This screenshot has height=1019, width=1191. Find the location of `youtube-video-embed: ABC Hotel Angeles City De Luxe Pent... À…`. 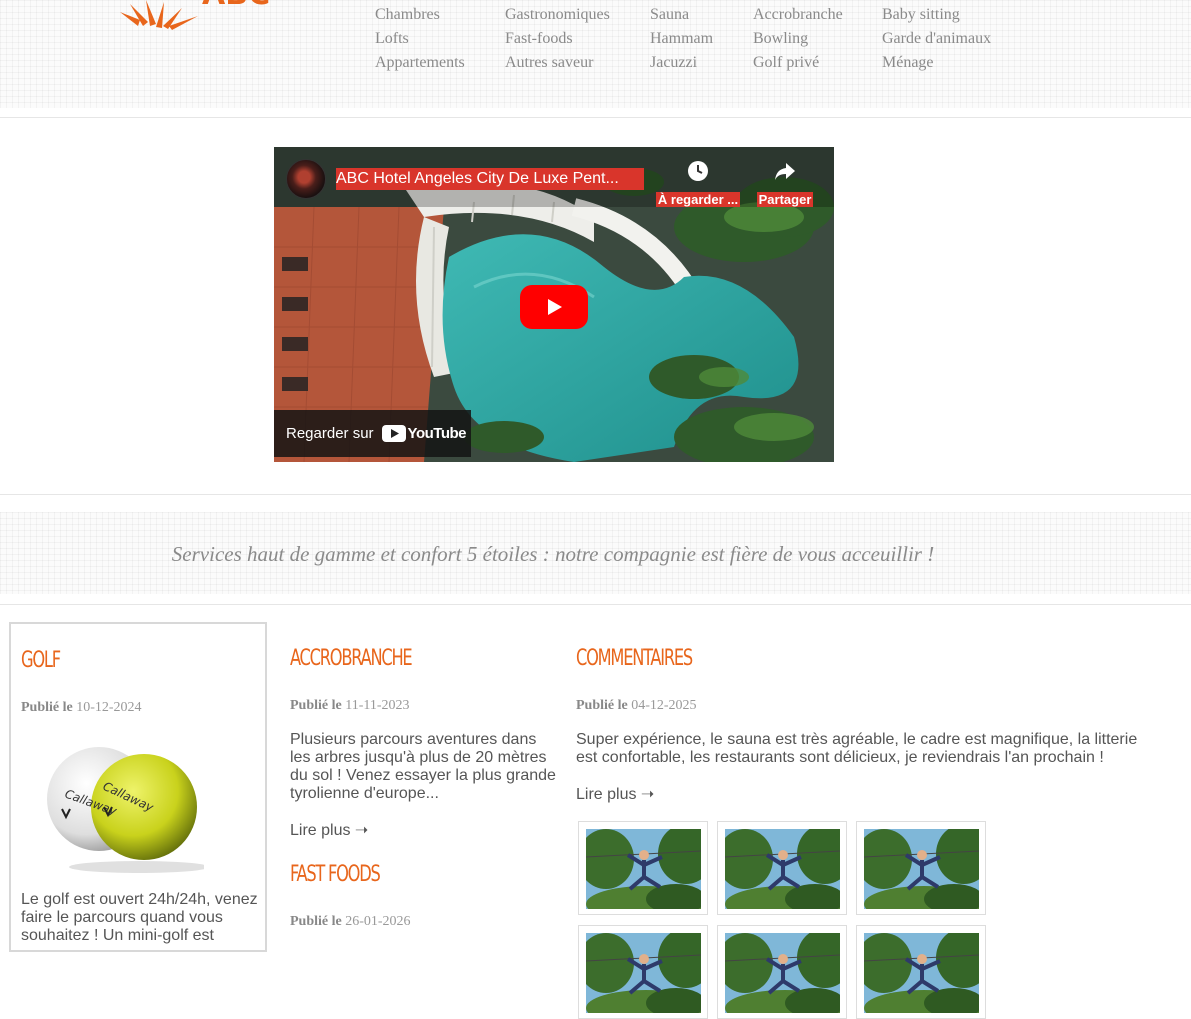

youtube-video-embed: ABC Hotel Angeles City De Luxe Pent... À… is located at coordinates (554, 304).